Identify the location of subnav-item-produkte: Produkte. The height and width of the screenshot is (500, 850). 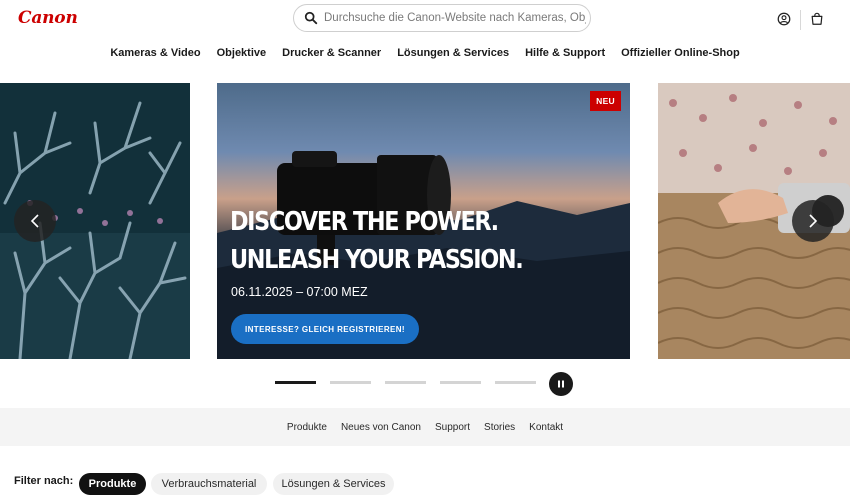
(307, 427).